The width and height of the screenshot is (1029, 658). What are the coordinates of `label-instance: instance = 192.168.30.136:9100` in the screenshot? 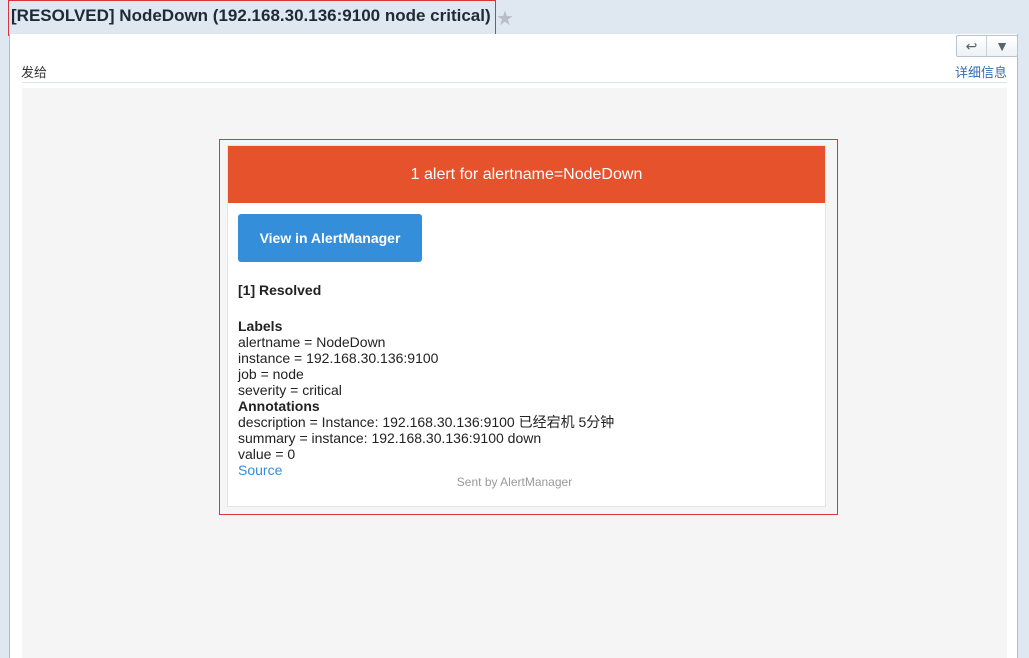 It's located at (338, 358).